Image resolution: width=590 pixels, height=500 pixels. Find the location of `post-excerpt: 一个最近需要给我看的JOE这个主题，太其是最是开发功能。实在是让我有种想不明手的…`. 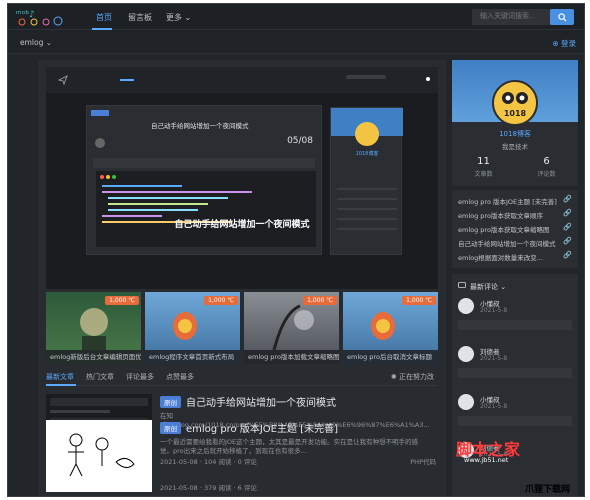

post-excerpt: 一个最近需要给我看的JOE这个主题，太其是最是开发功能。实在是让我有种想不明手的… is located at coordinates (289, 446).